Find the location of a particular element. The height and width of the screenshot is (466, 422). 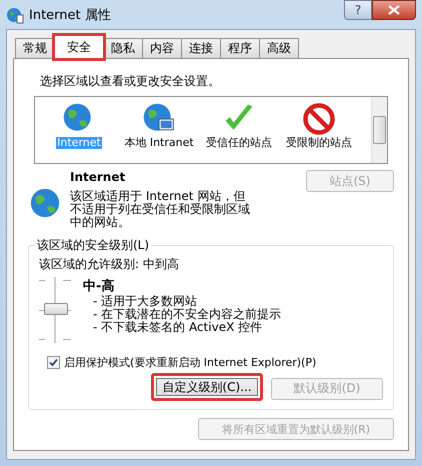

group-legend: 该区域的安全级别(L) is located at coordinates (93, 245).